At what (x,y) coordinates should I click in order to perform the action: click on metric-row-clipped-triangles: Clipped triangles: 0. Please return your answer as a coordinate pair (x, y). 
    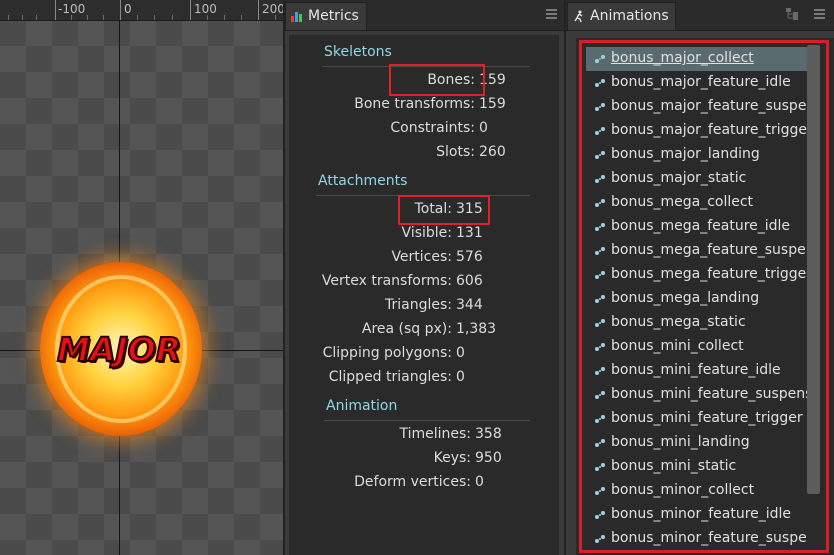
    Looking at the image, I should click on (424, 379).